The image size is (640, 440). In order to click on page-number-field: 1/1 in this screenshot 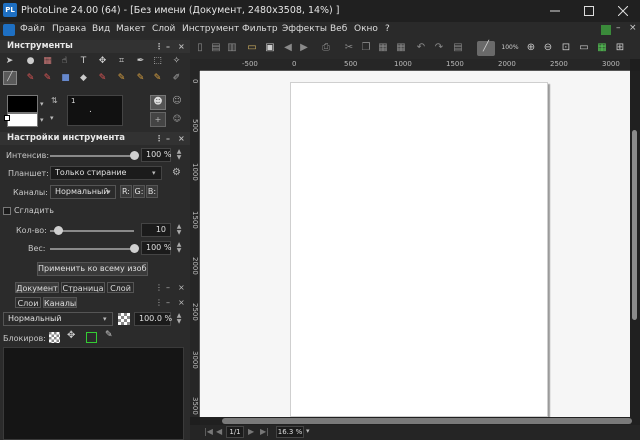, I will do `click(235, 432)`.